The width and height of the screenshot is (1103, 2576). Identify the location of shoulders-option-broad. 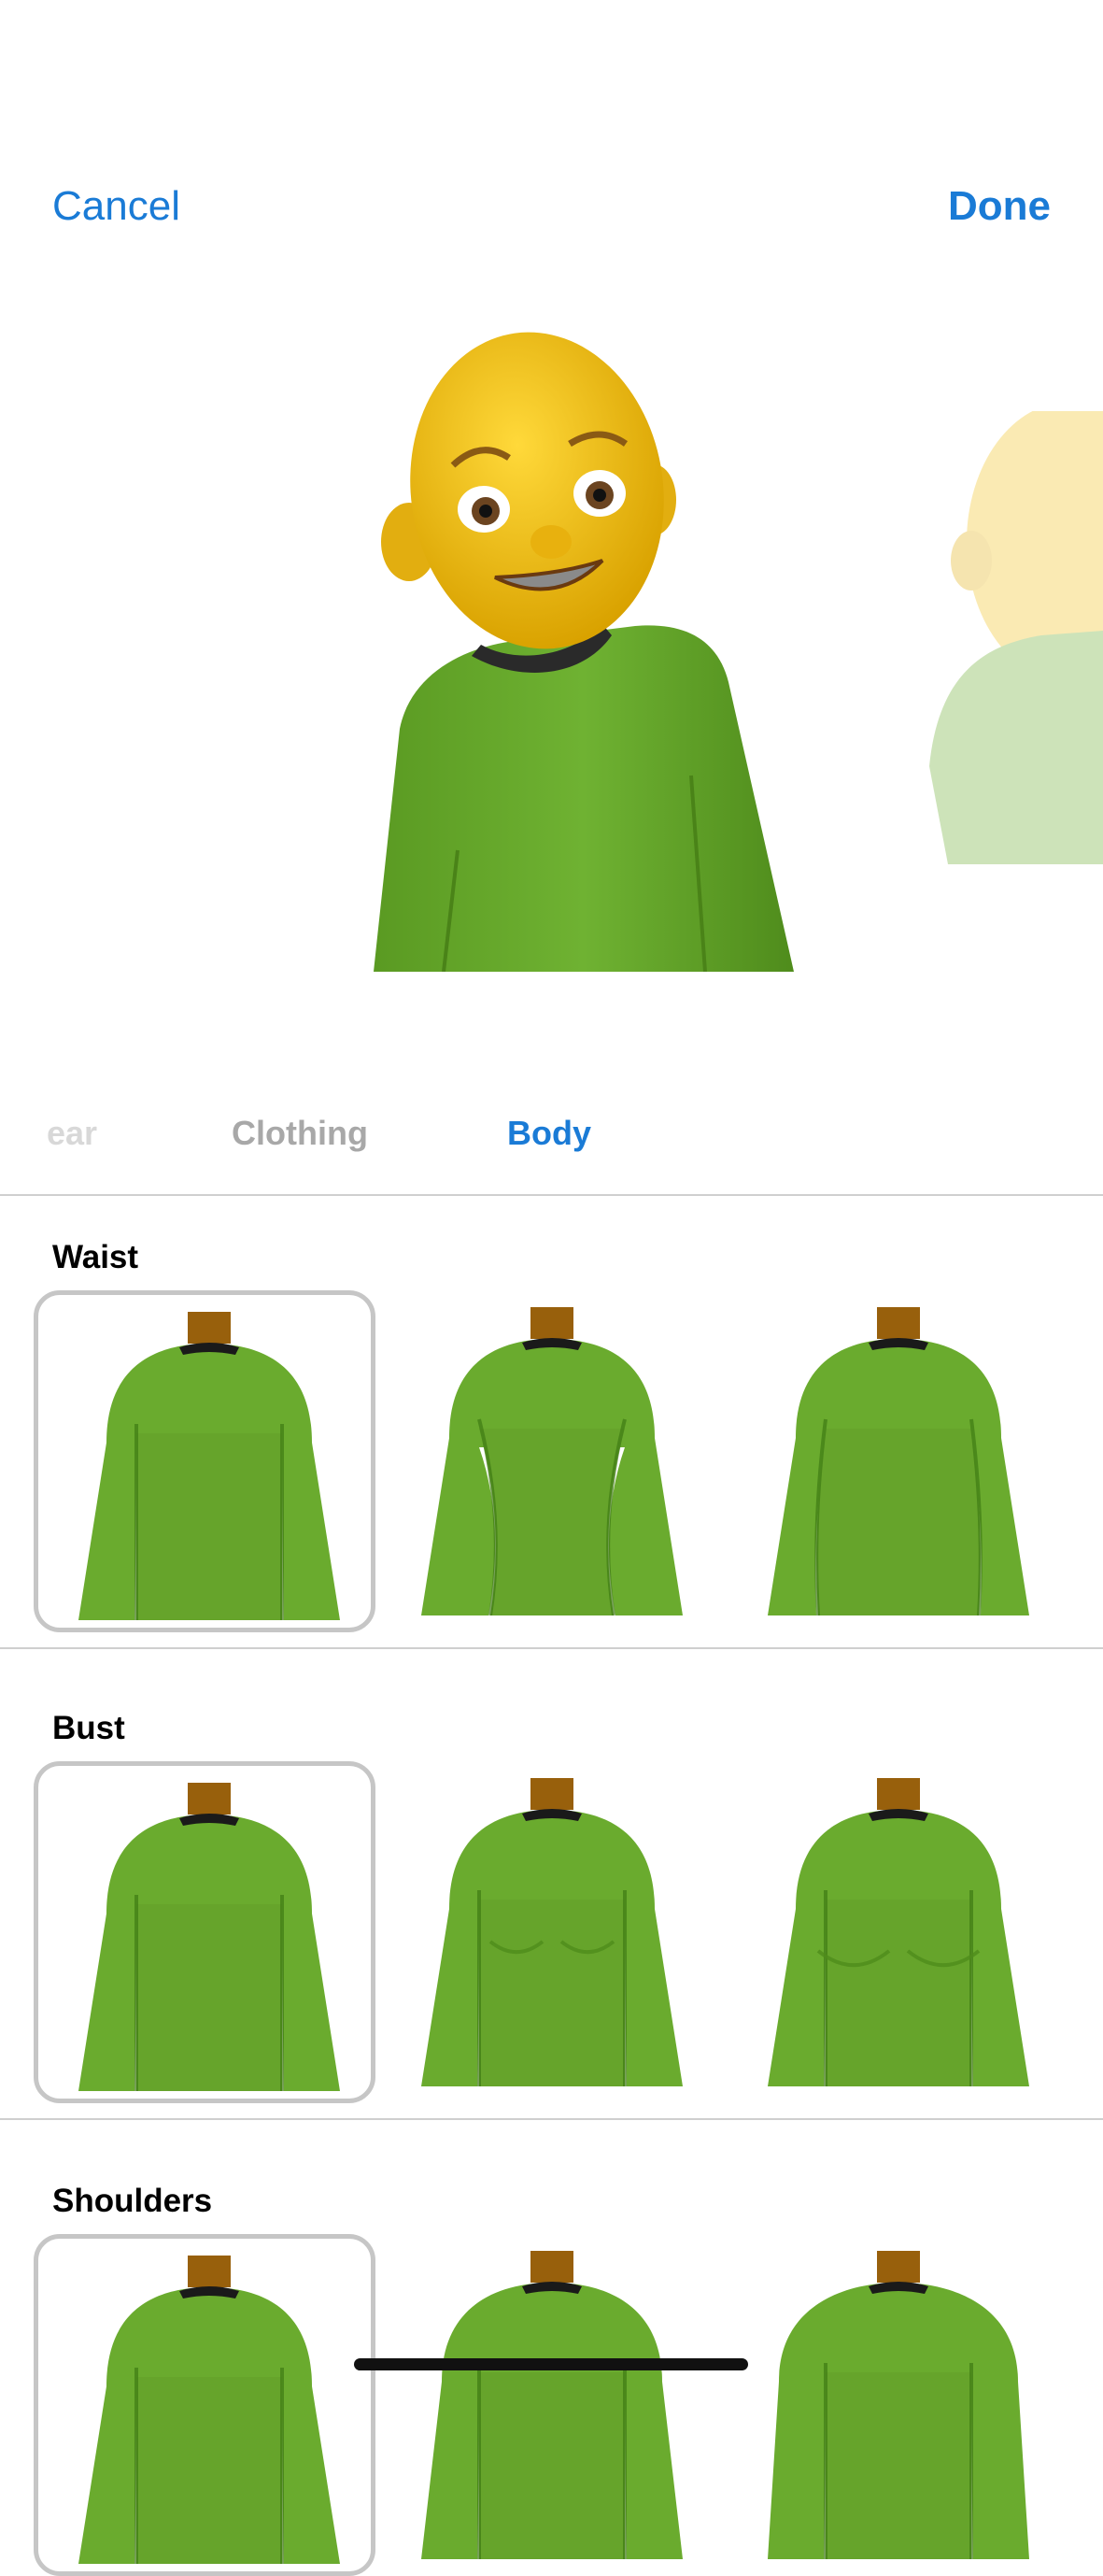
(899, 2405).